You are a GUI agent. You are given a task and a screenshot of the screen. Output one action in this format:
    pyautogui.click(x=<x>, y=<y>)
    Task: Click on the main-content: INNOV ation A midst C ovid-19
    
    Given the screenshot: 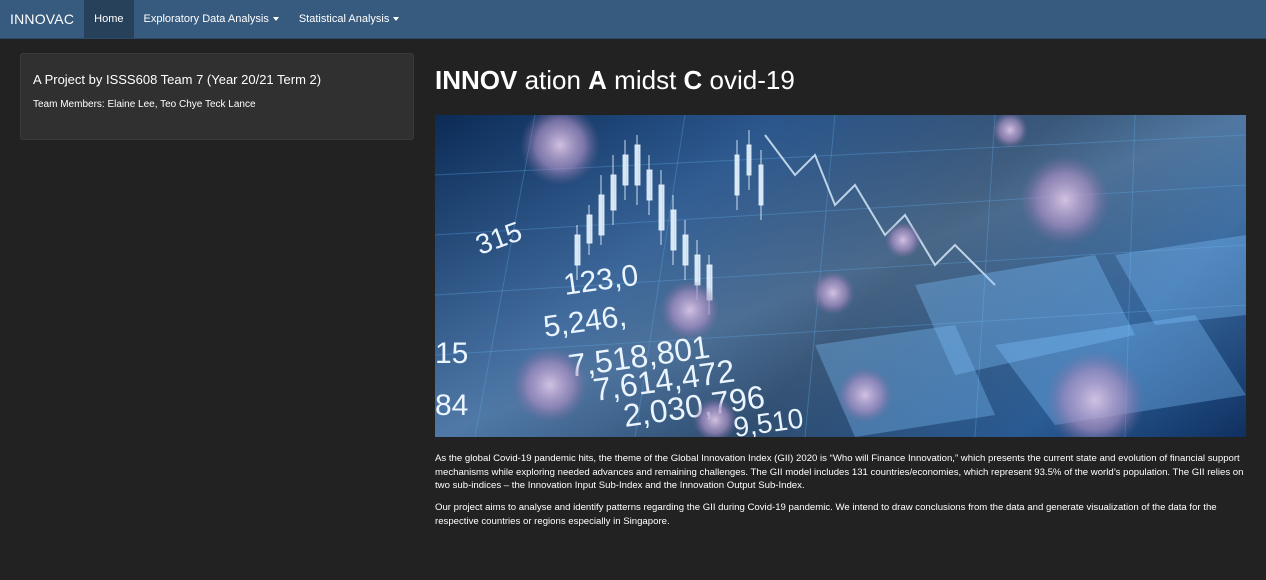 What is the action you would take?
    pyautogui.click(x=840, y=80)
    